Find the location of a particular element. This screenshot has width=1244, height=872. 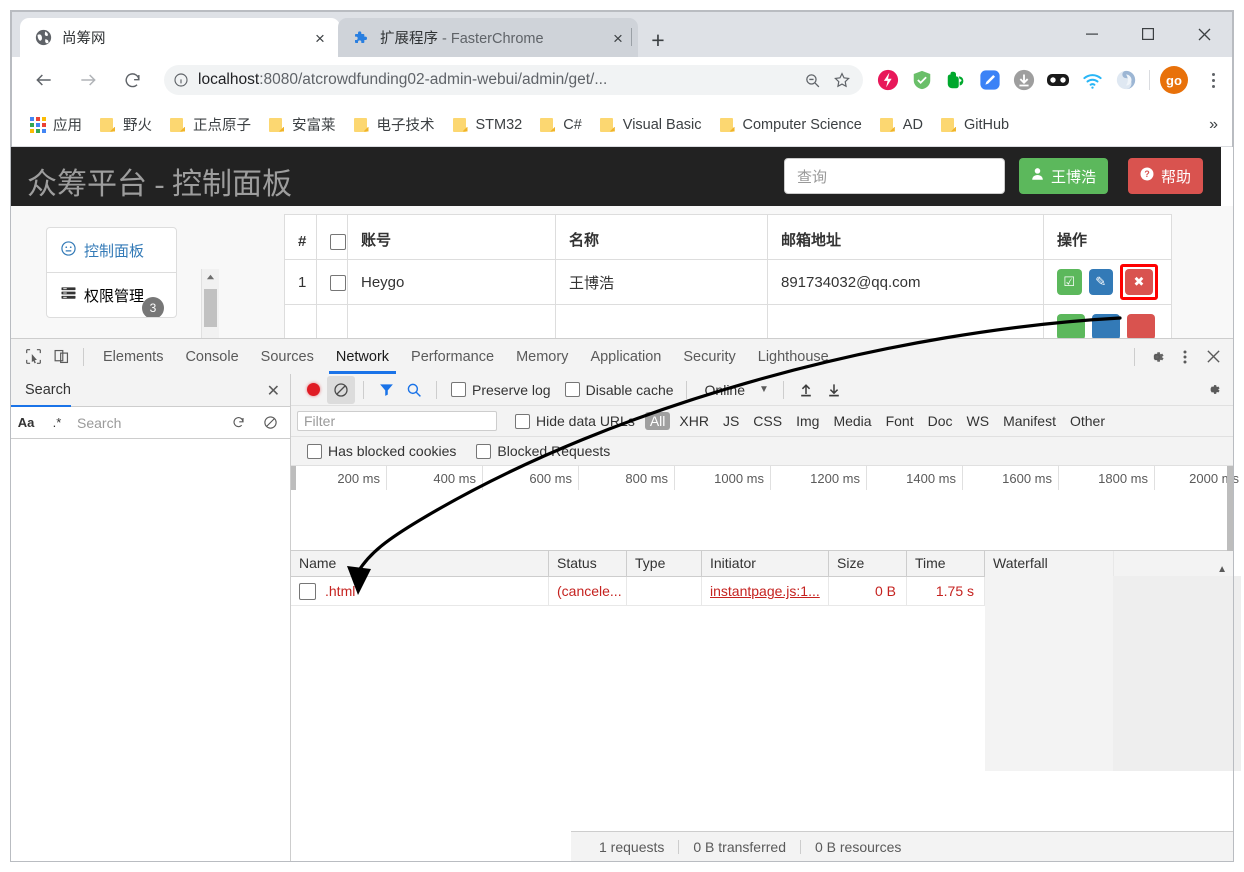

bookmark-folder-5: STM32 is located at coordinates (488, 125).